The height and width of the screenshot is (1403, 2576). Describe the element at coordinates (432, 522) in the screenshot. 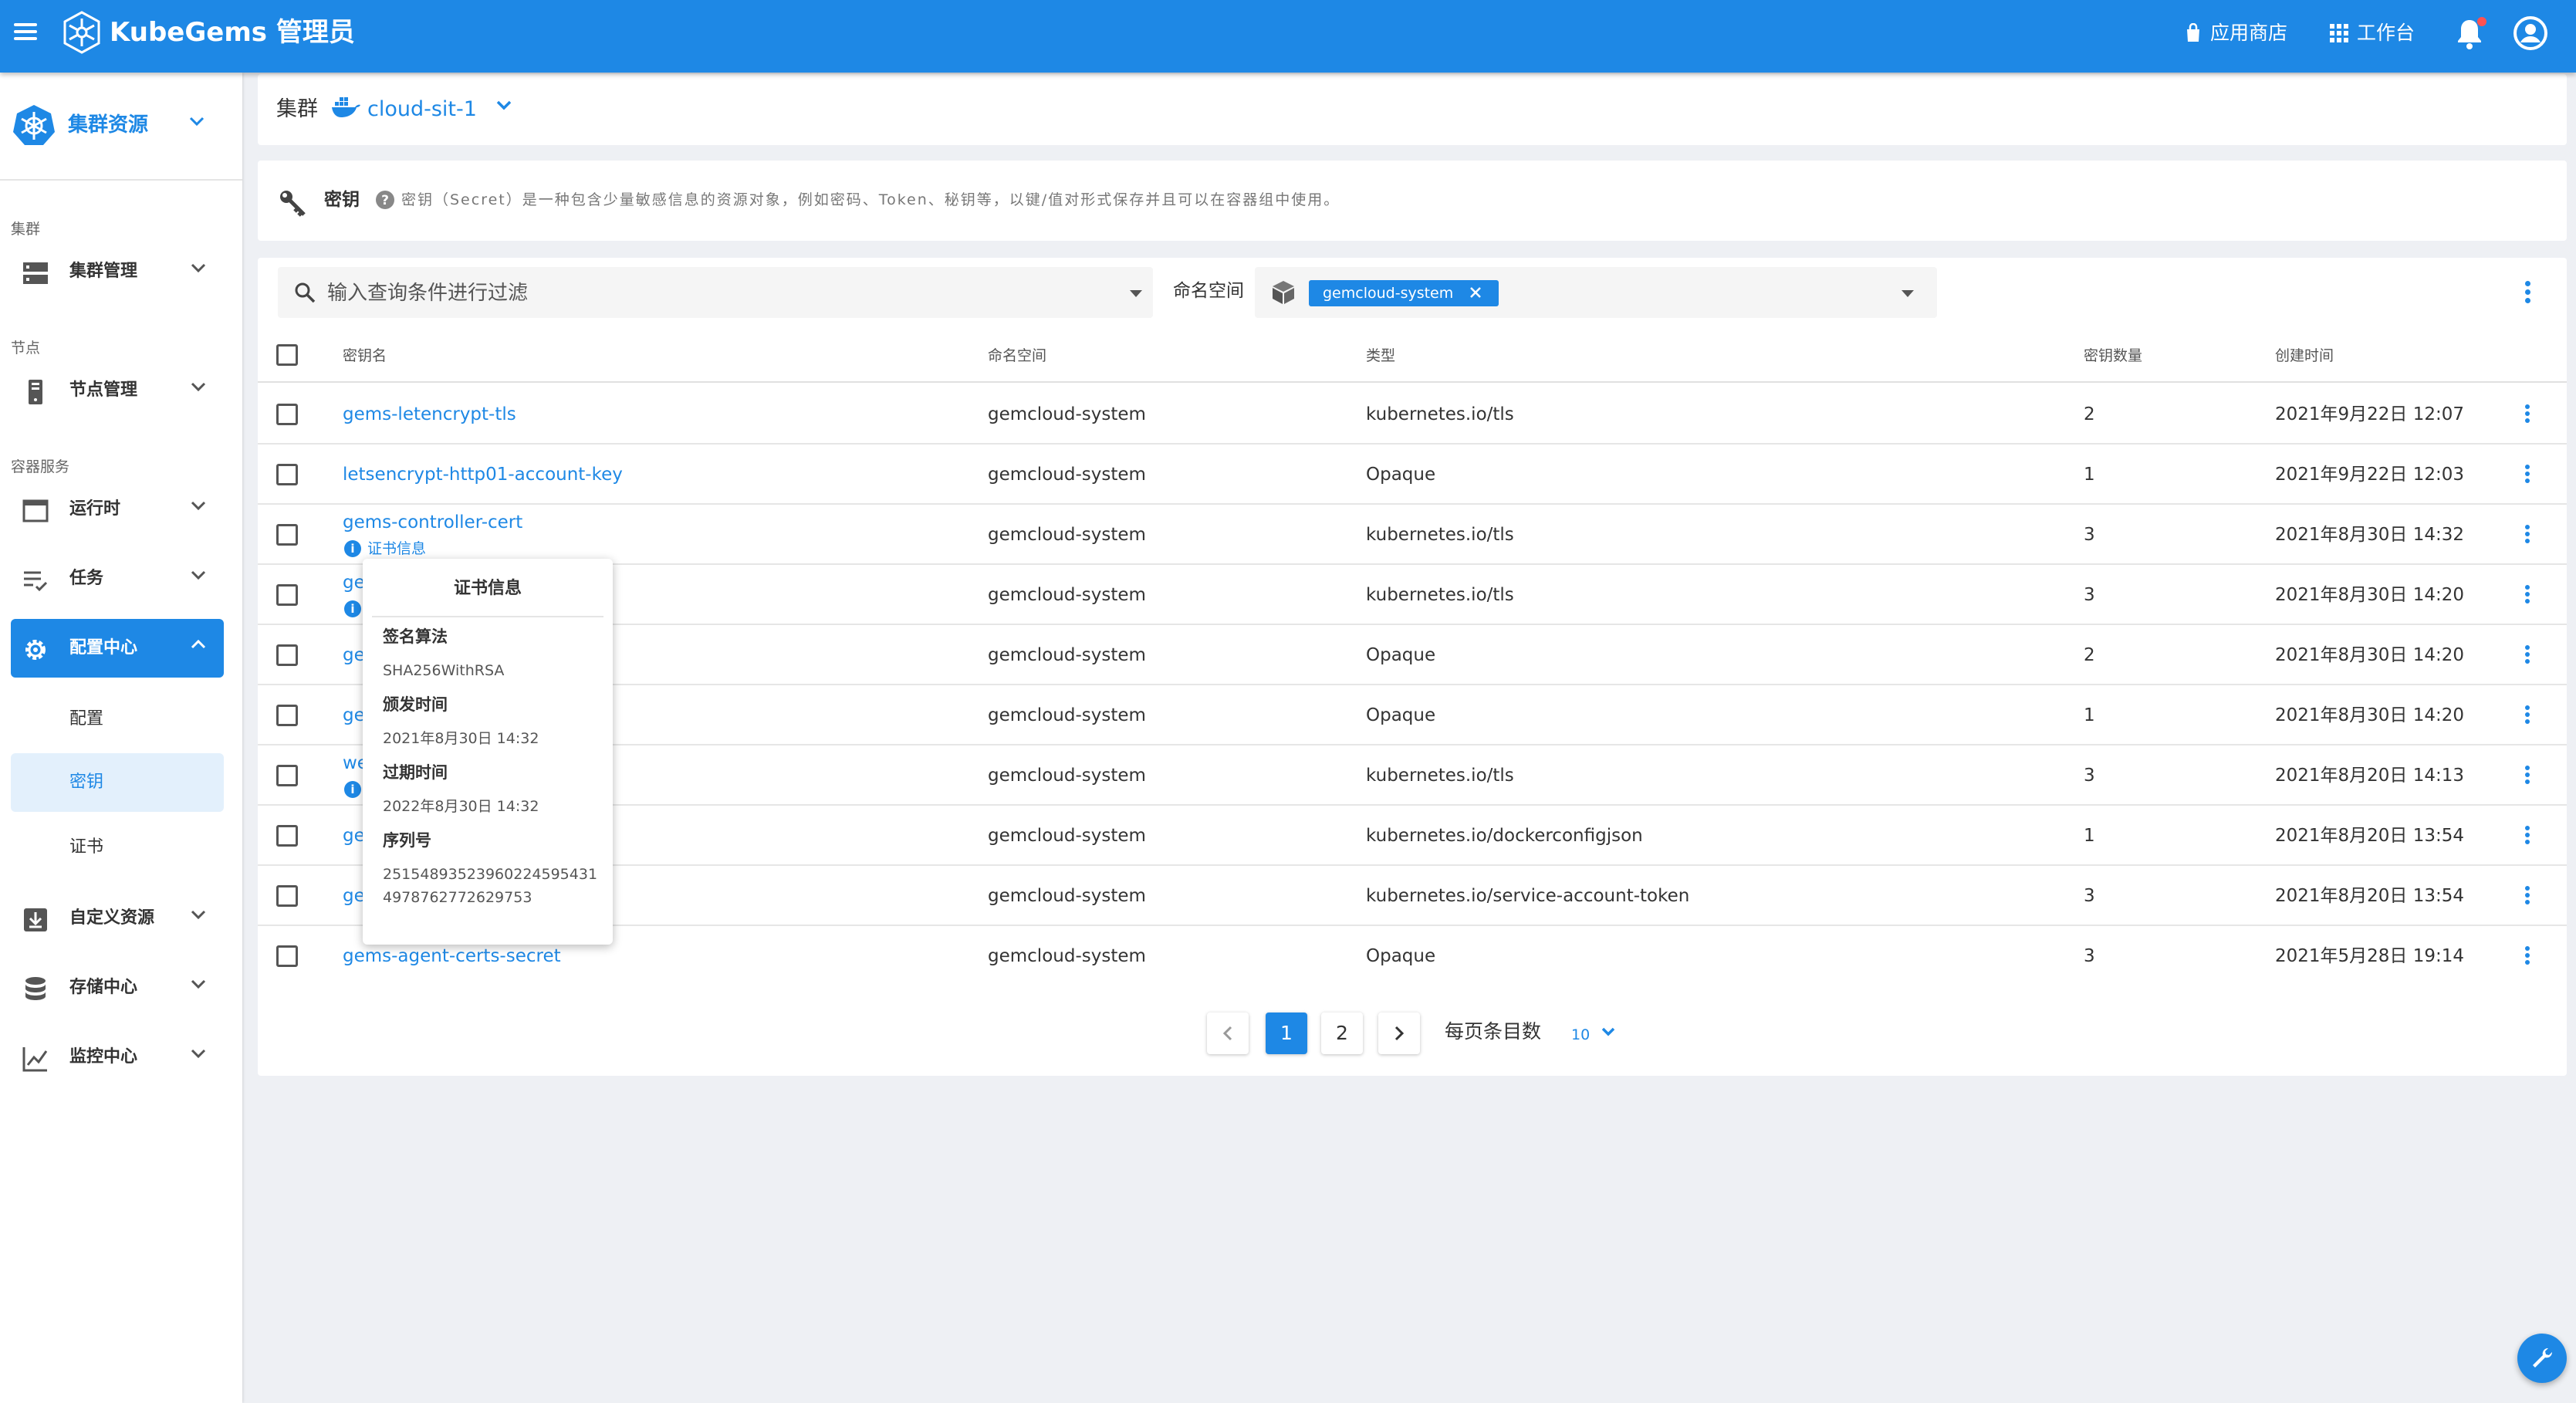

I see `secret-name-link: gems-controller-cert` at that location.